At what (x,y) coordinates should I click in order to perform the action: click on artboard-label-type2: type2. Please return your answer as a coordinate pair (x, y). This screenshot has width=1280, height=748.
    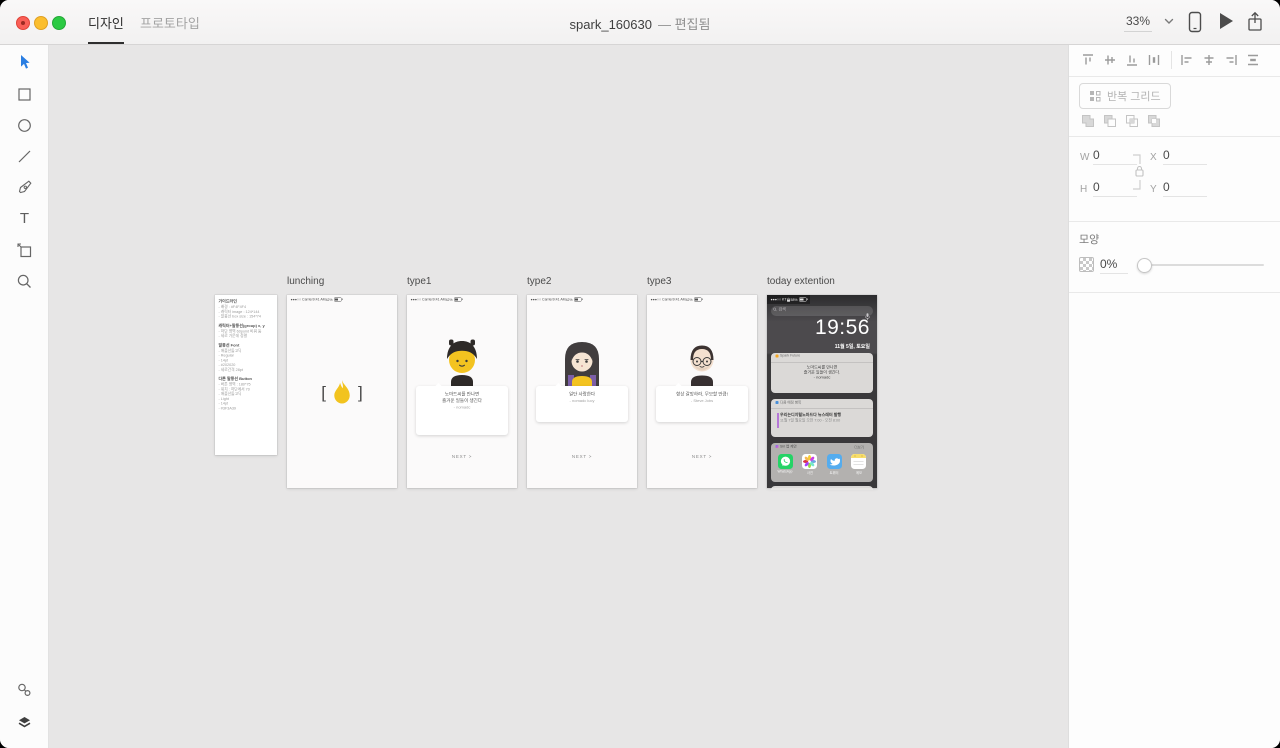
    Looking at the image, I should click on (539, 281).